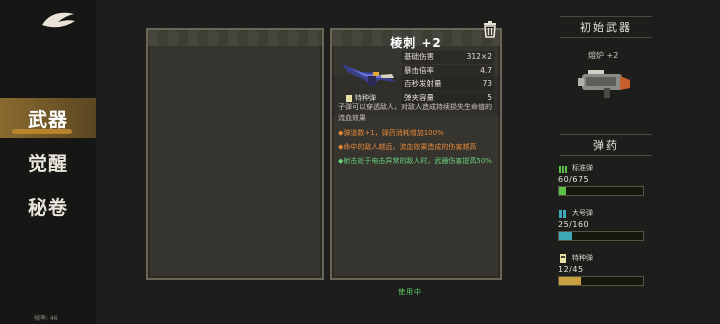 The image size is (720, 324). I want to click on ammo-name-row: 大号弹, so click(603, 213).